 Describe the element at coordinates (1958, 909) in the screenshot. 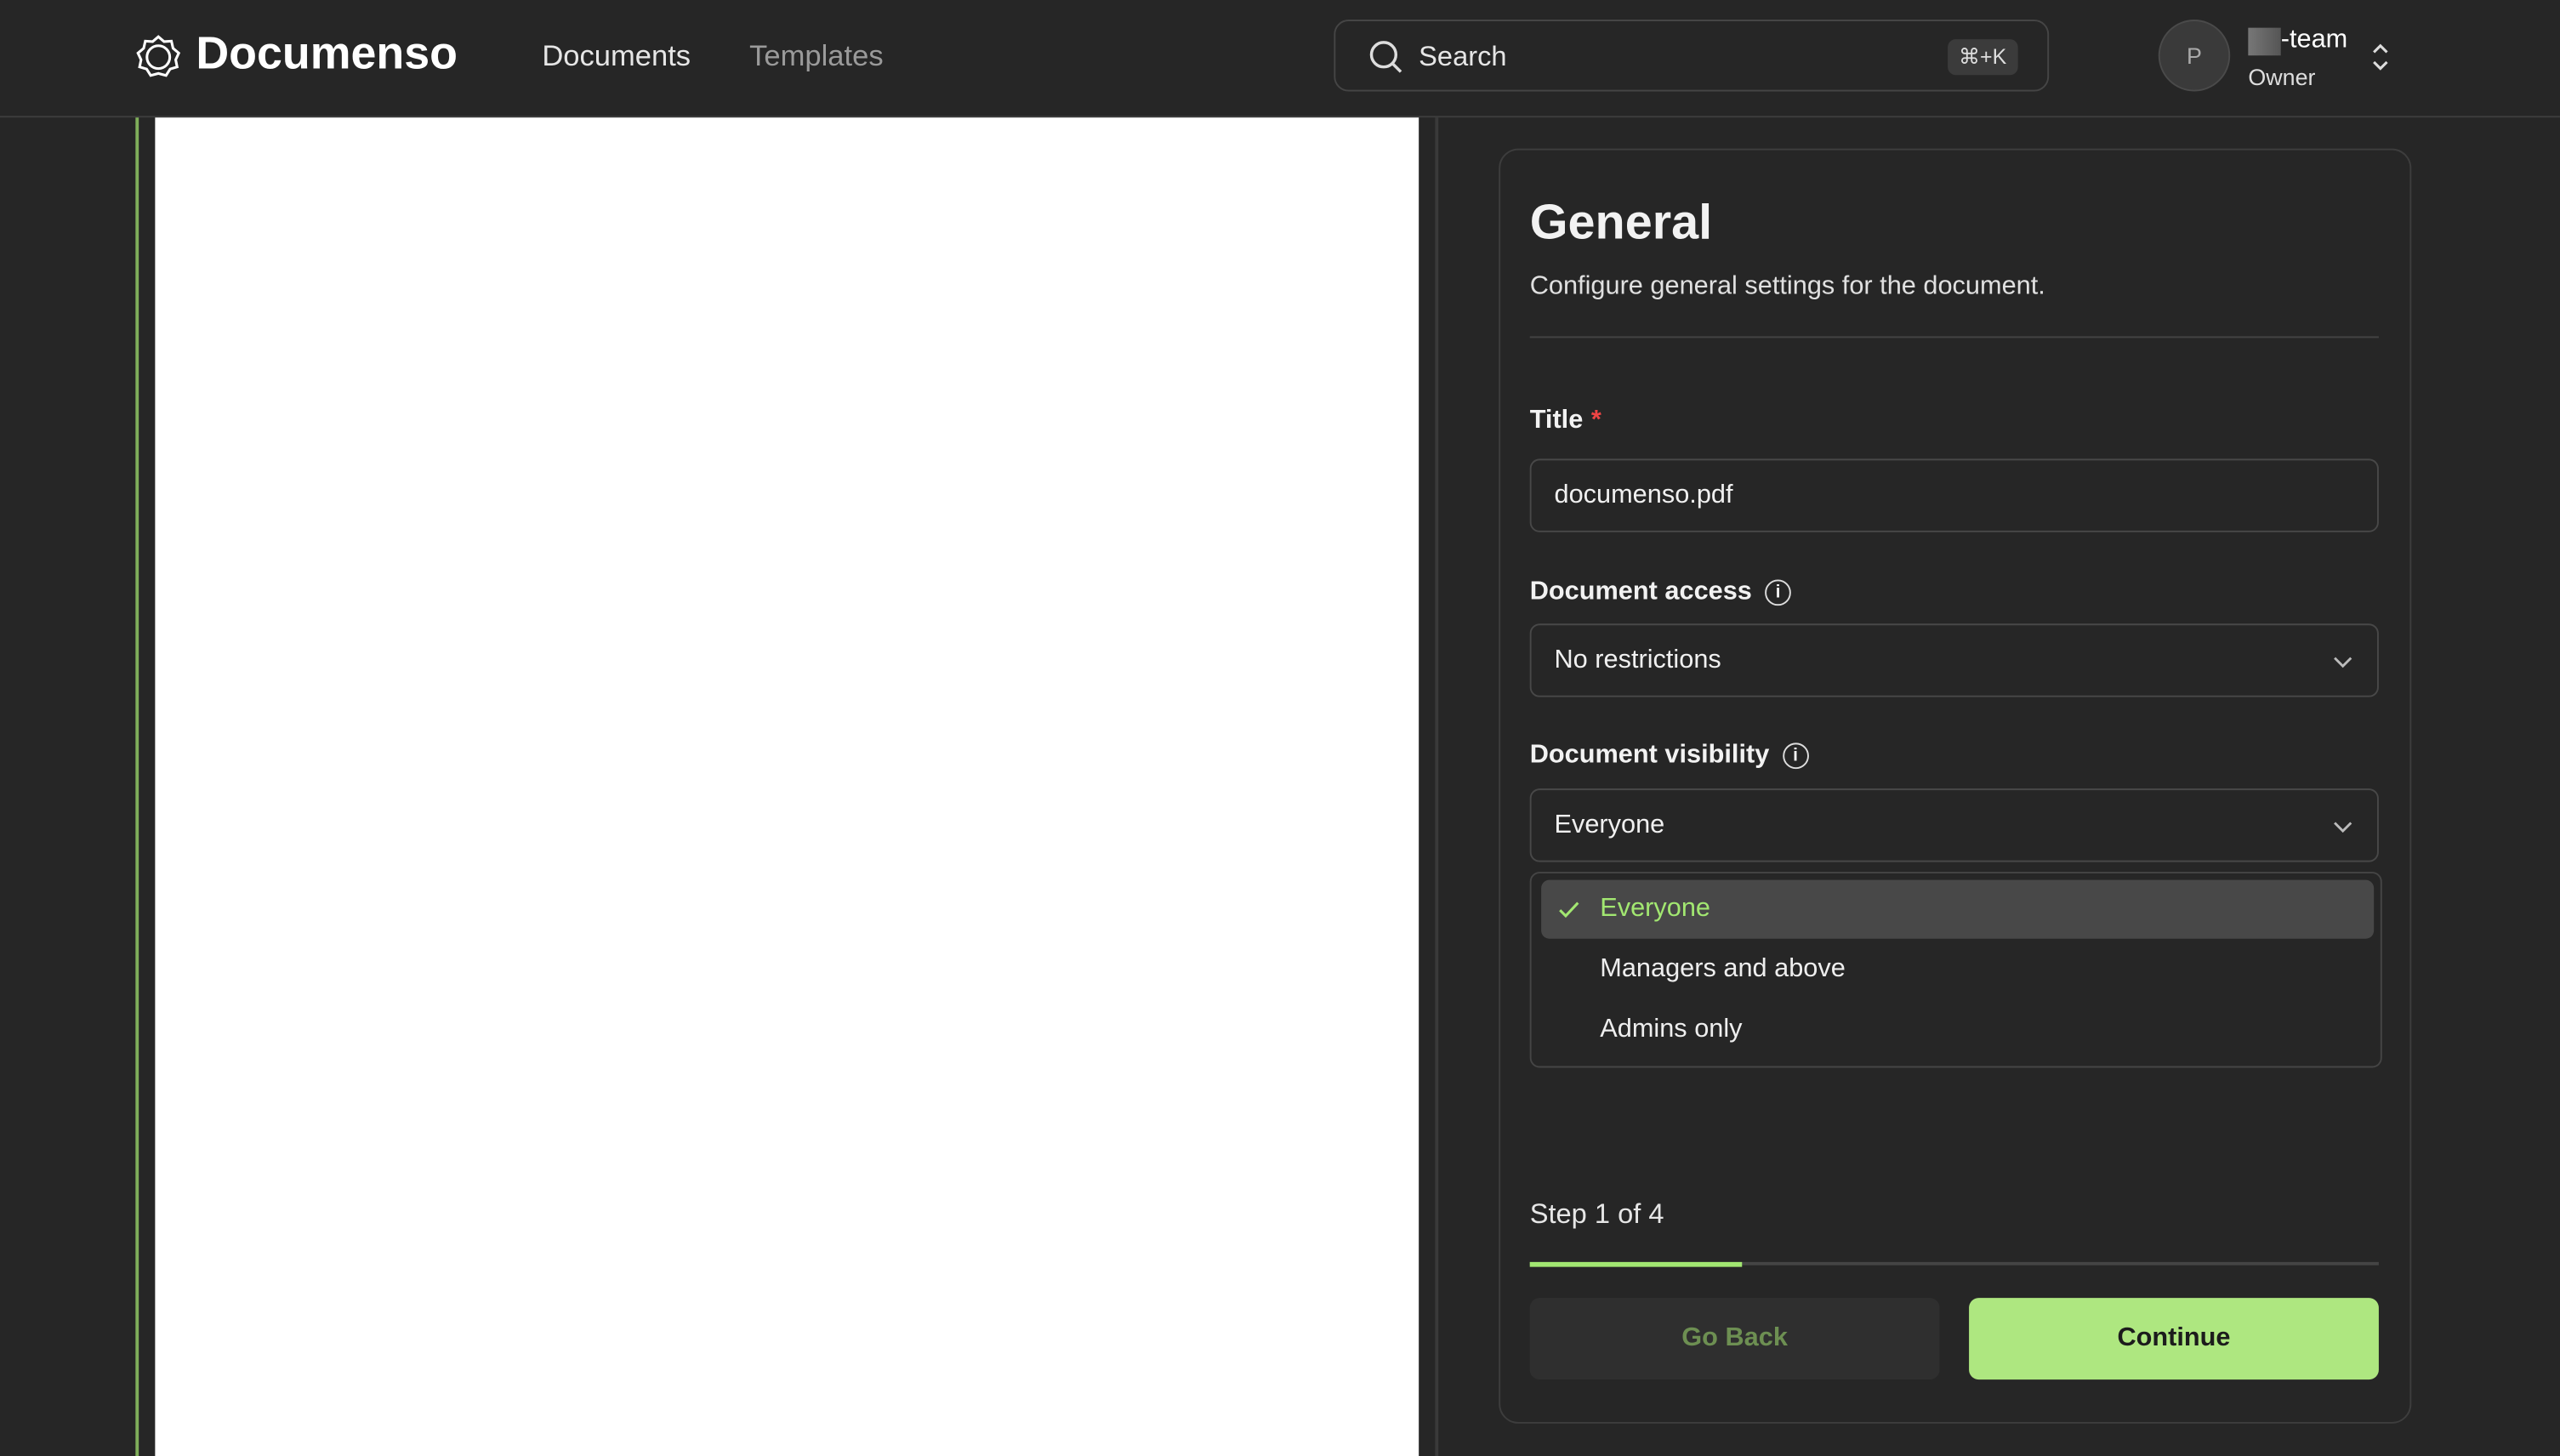

I see `option-everyone: Everyone` at that location.